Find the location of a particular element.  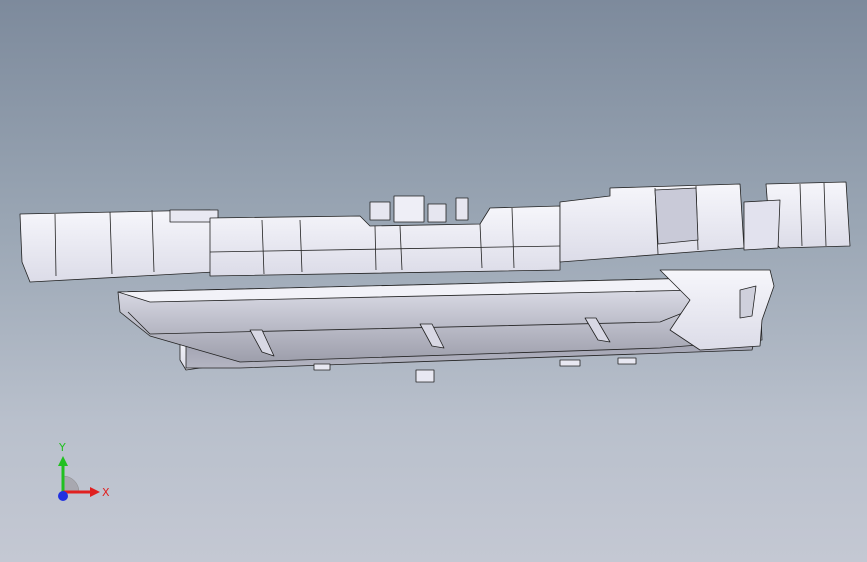

triad-xy-quadrant is located at coordinates (71, 484).